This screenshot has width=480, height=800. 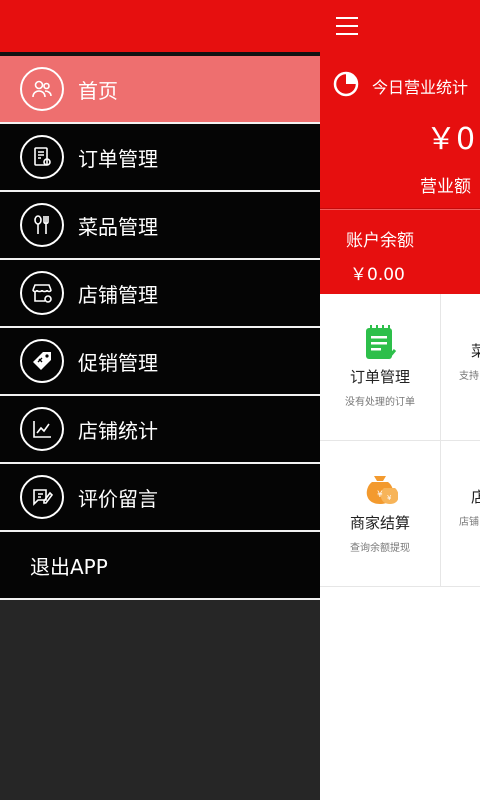 What do you see at coordinates (379, 523) in the screenshot?
I see `grid-item-title: 商家结算` at bounding box center [379, 523].